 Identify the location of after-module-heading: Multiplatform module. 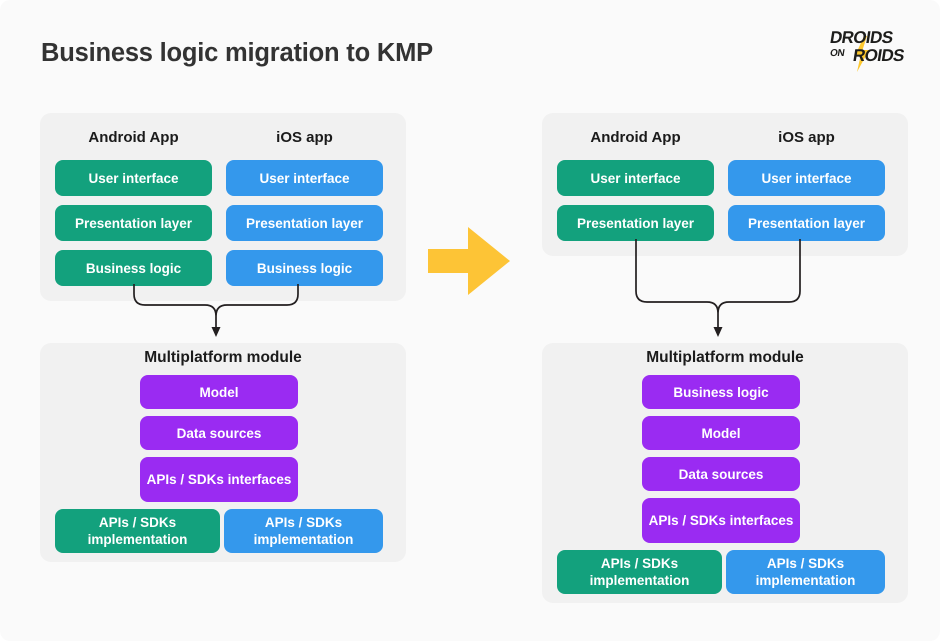
(725, 357).